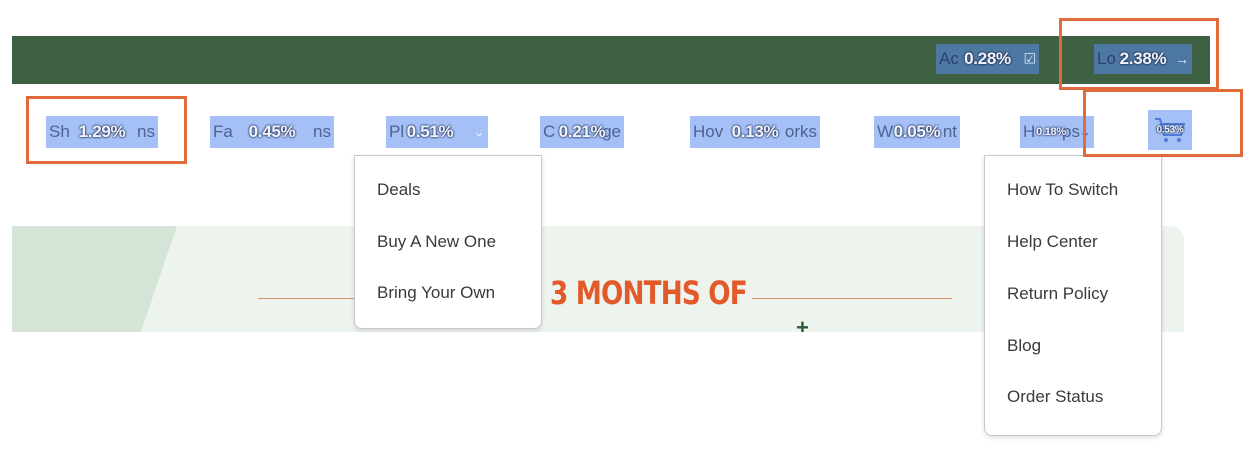 This screenshot has width=1252, height=464. What do you see at coordinates (106, 130) in the screenshot?
I see `selection-box-shop-plans` at bounding box center [106, 130].